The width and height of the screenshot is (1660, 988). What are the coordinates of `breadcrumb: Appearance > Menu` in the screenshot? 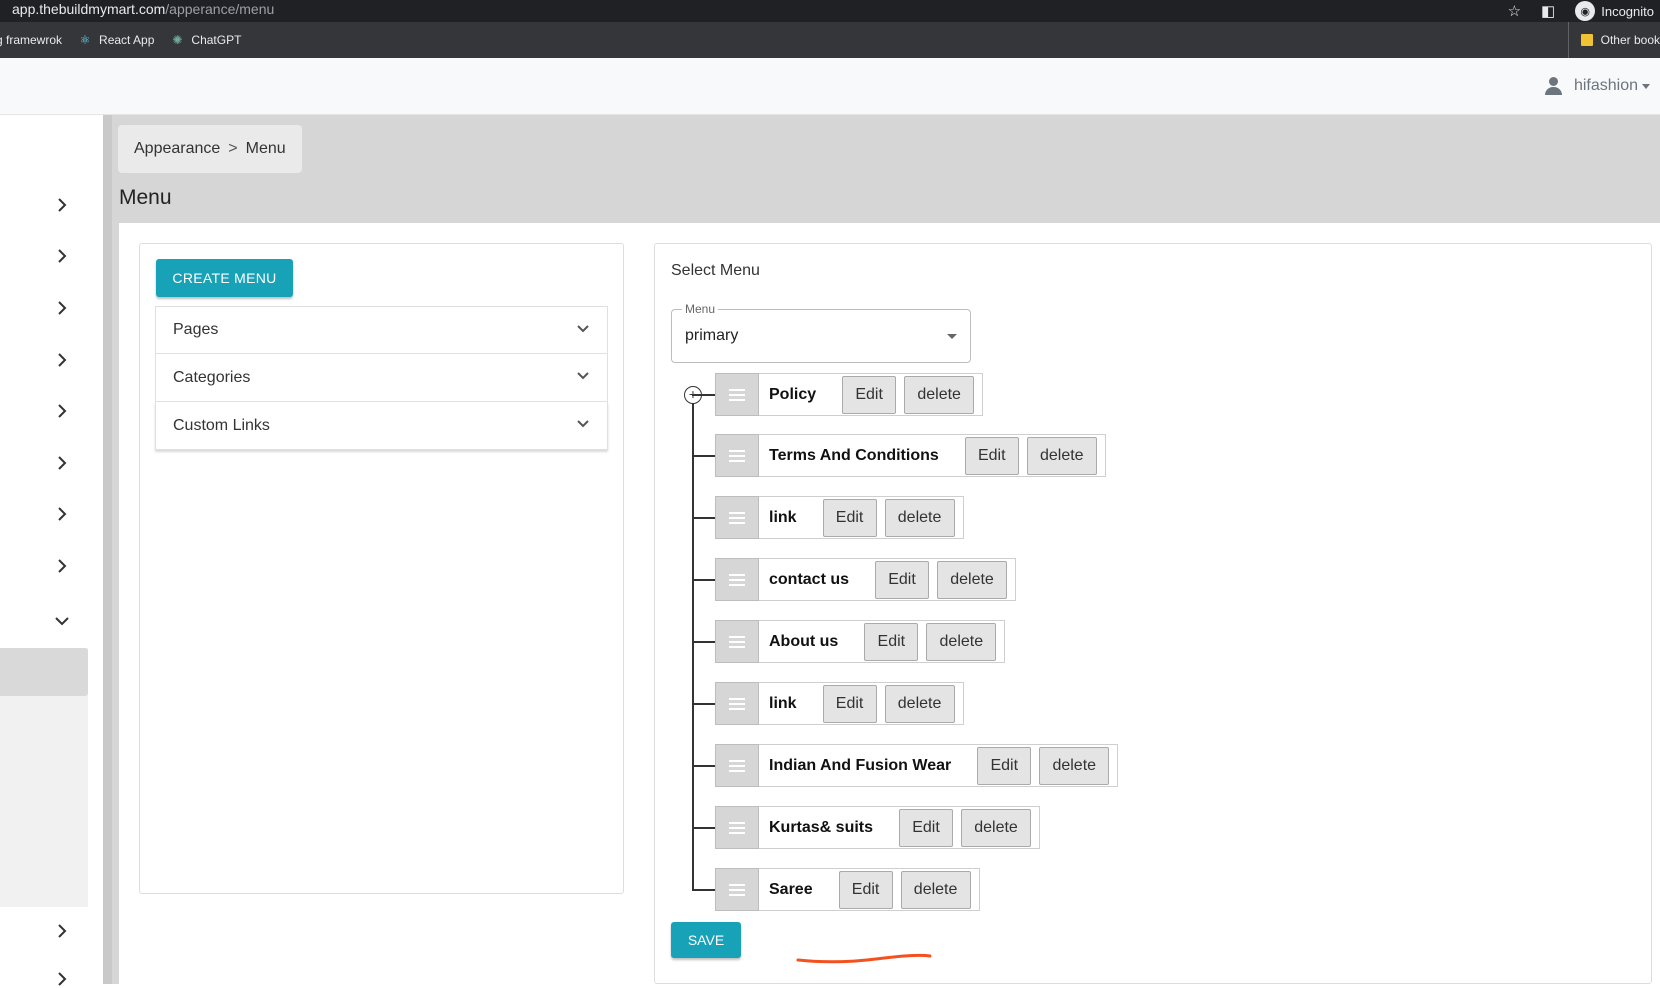 It's located at (210, 149).